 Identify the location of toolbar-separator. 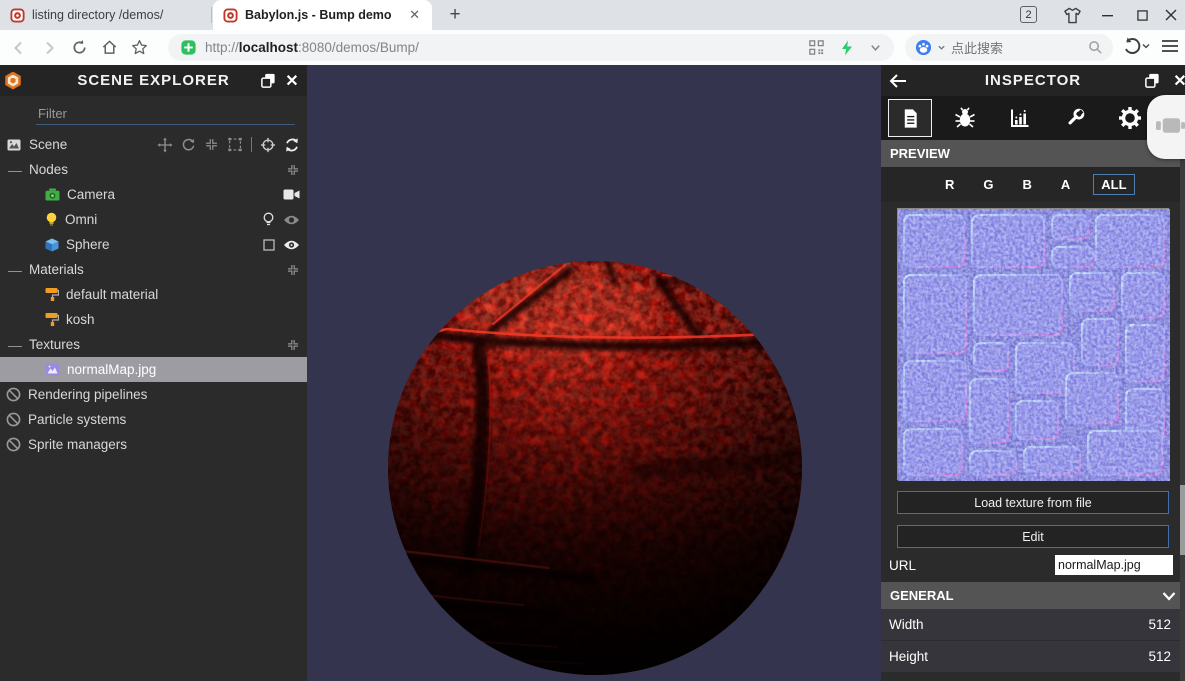
(251, 144).